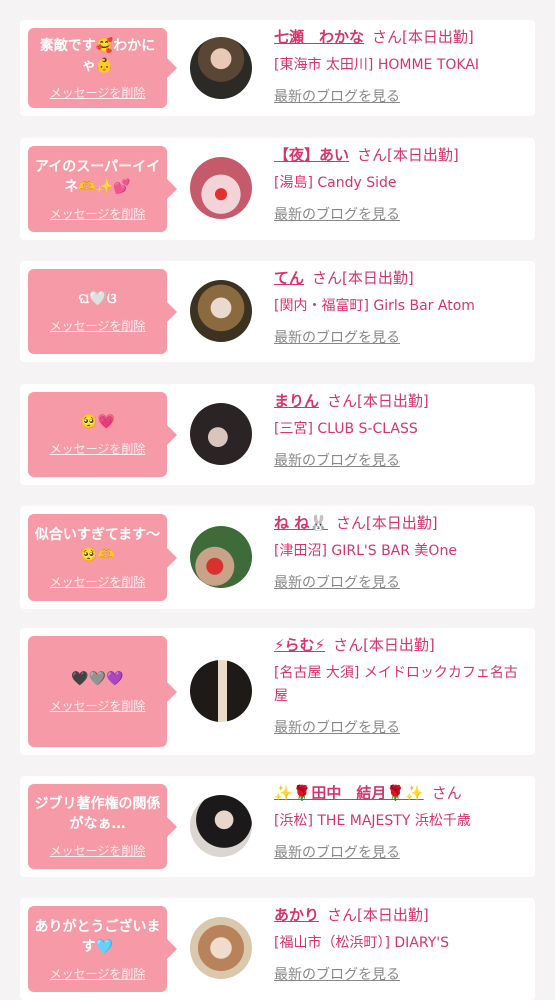  I want to click on shop-label: [津田沼] GIRL'S BAR 美One, so click(365, 551).